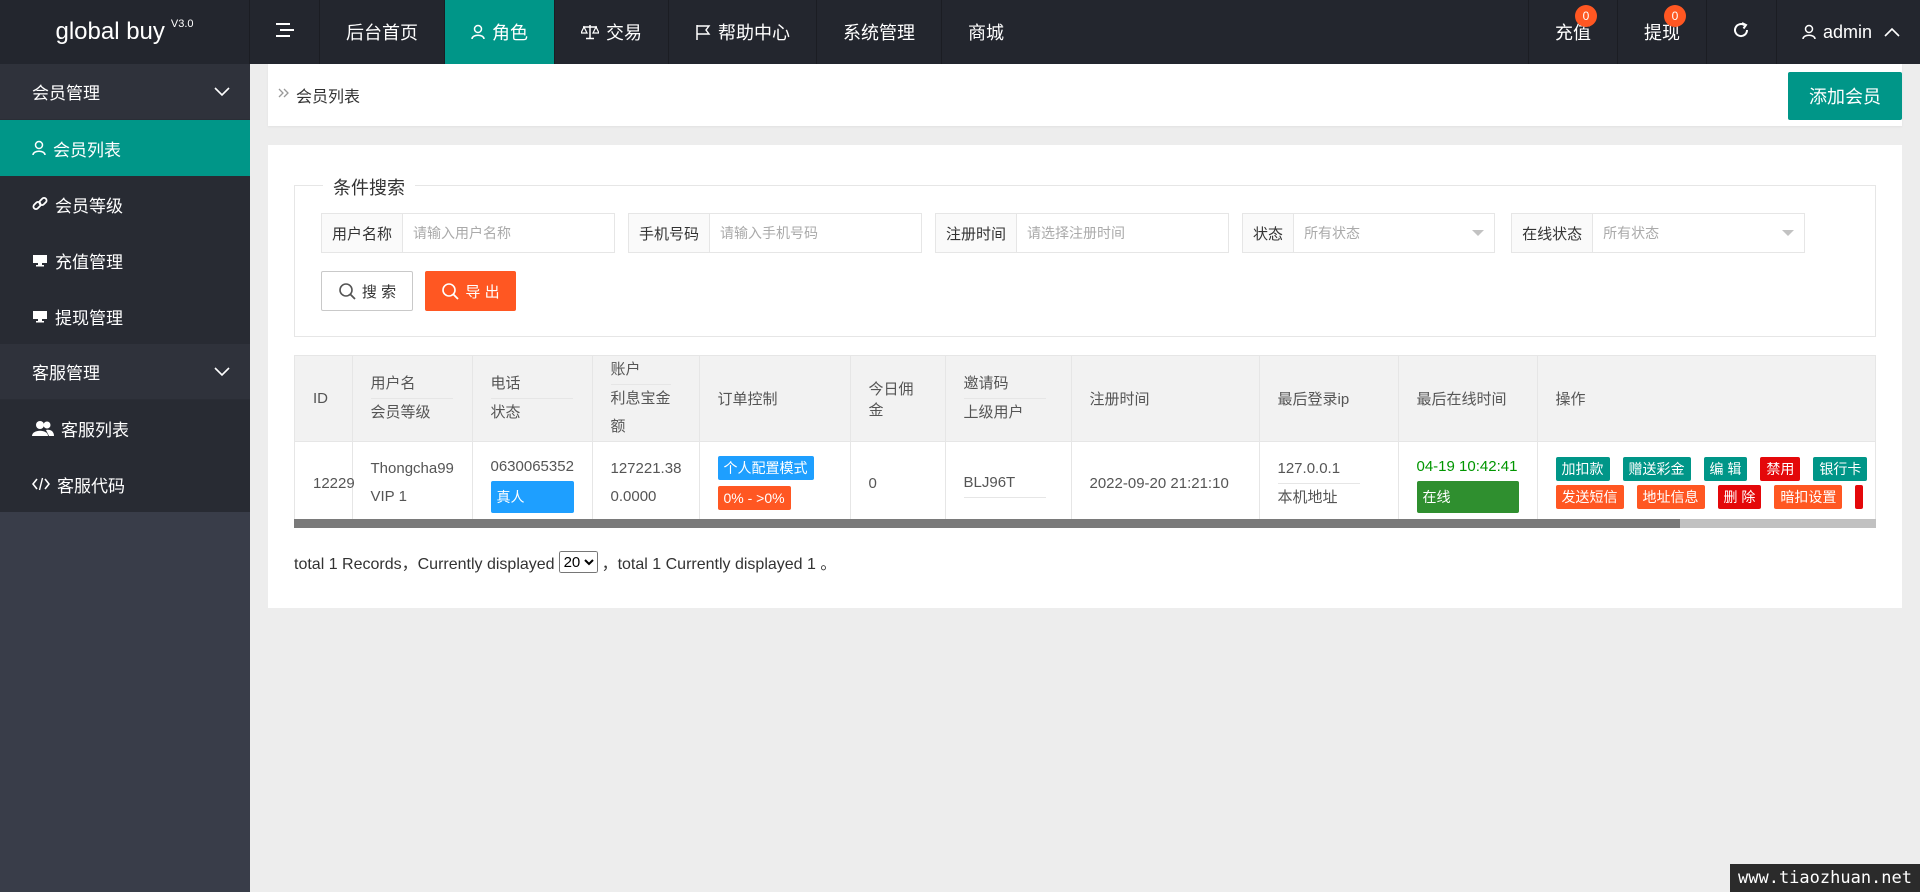 The width and height of the screenshot is (1920, 892). What do you see at coordinates (1840, 469) in the screenshot?
I see `bank-card-button: 银行卡` at bounding box center [1840, 469].